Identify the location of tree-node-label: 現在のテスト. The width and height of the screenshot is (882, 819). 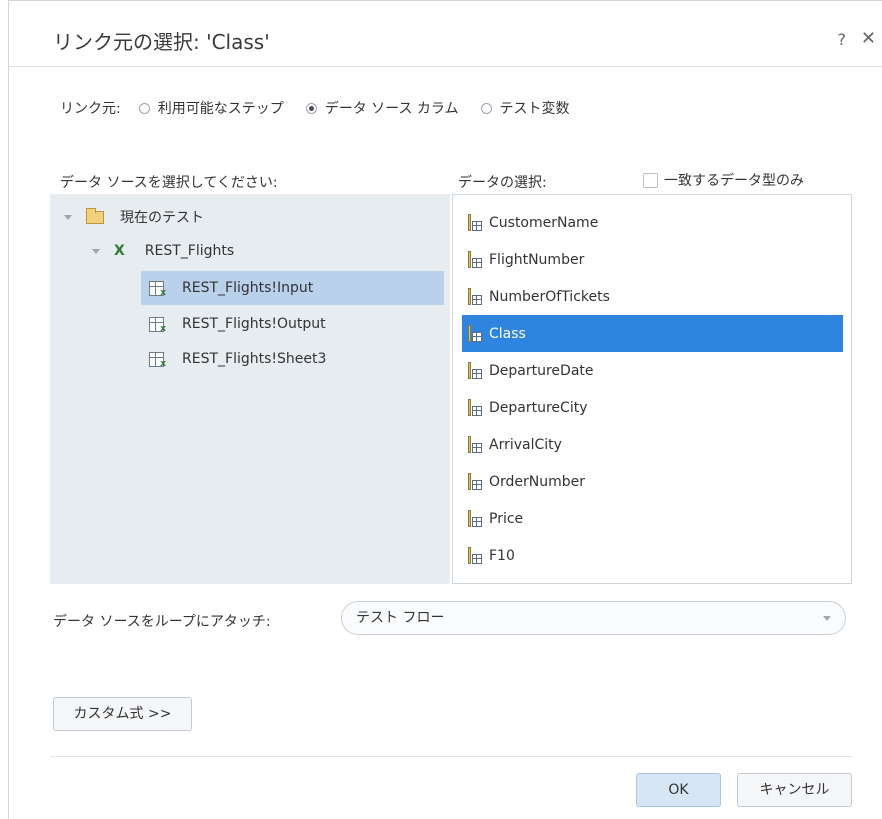
(162, 218).